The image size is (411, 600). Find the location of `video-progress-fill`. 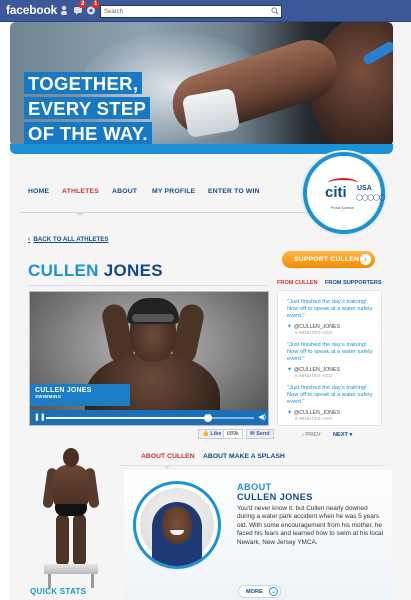

video-progress-fill is located at coordinates (127, 418).